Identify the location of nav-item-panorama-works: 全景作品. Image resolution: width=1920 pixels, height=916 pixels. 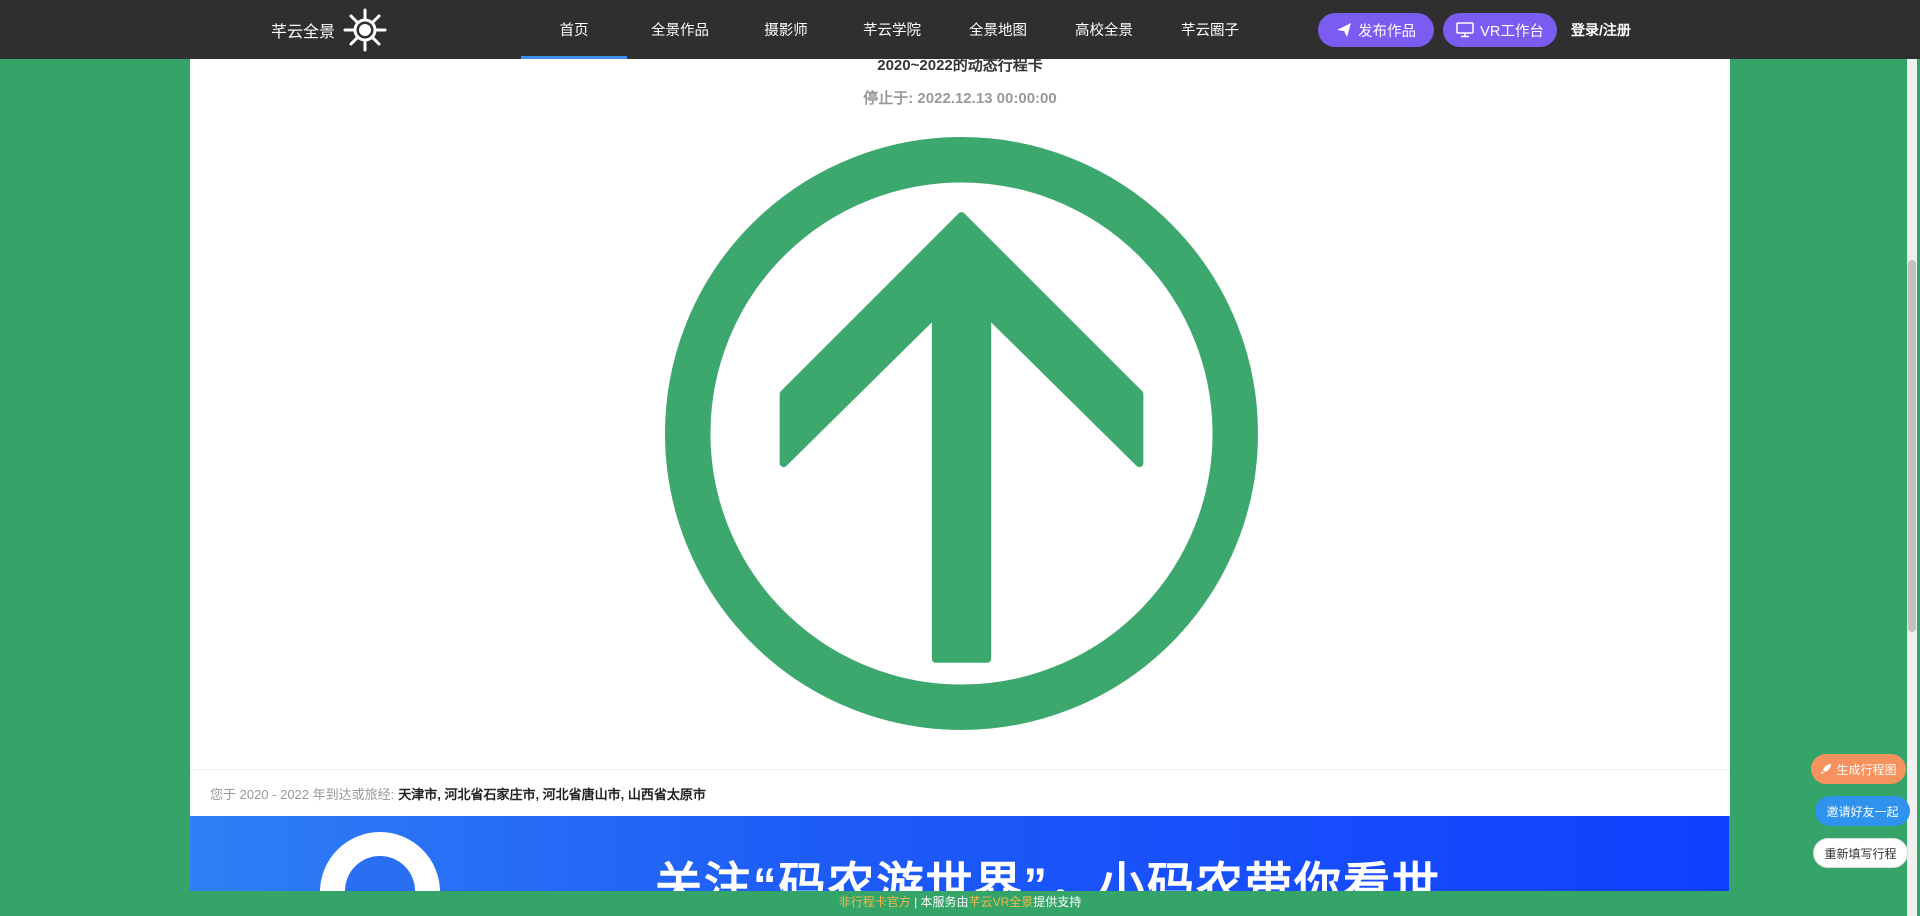
(680, 29).